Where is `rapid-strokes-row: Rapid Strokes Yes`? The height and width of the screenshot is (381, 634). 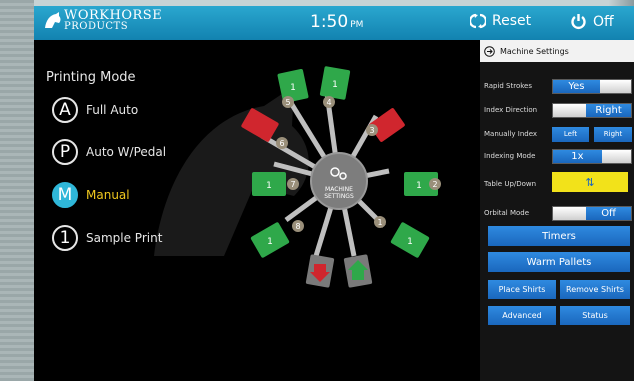 rapid-strokes-row: Rapid Strokes Yes is located at coordinates (558, 86).